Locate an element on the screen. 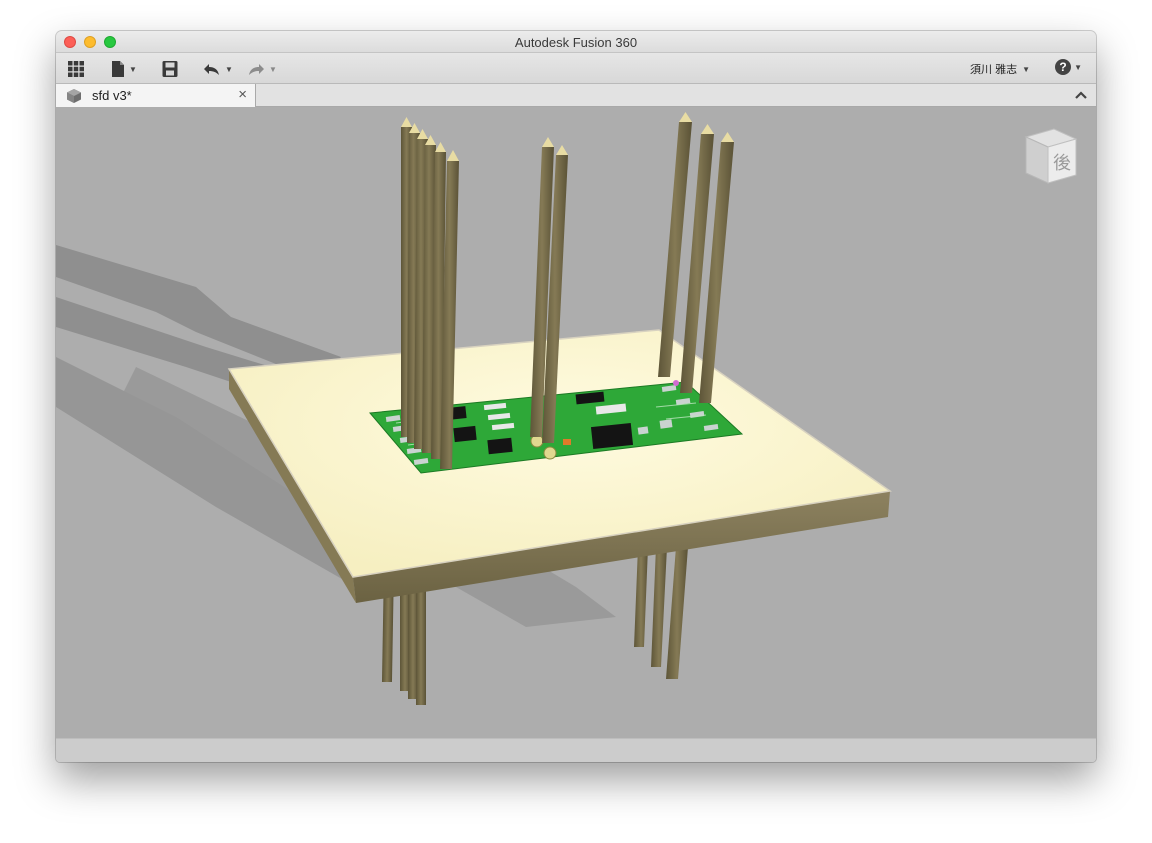 The image size is (1152, 843). view-cube-icon: 後 is located at coordinates (1051, 156).